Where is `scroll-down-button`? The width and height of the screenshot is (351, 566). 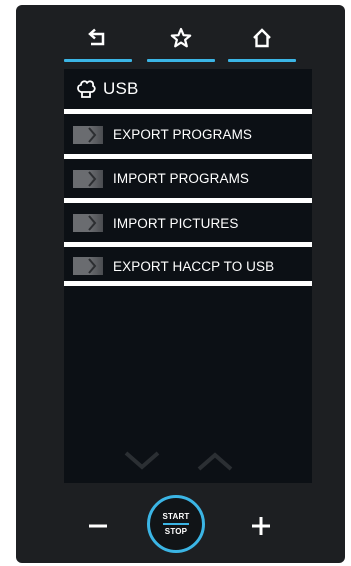 scroll-down-button is located at coordinates (142, 462).